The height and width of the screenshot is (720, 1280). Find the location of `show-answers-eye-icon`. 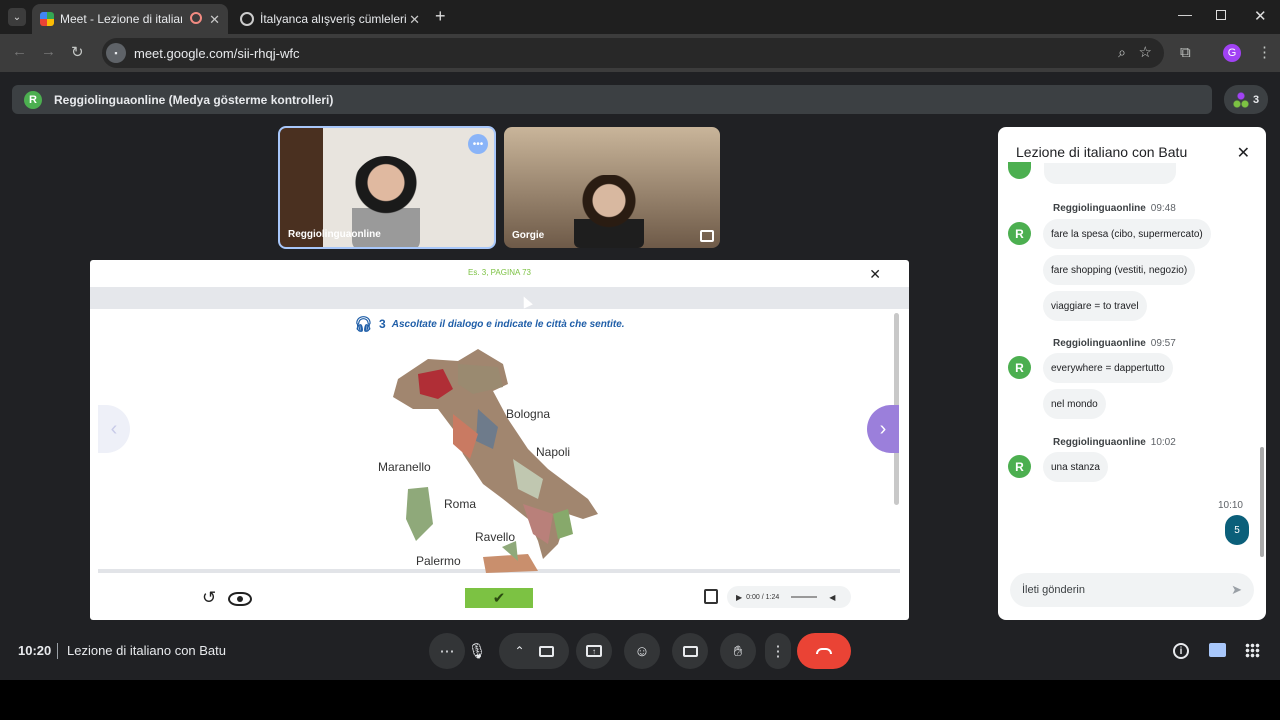

show-answers-eye-icon is located at coordinates (240, 599).